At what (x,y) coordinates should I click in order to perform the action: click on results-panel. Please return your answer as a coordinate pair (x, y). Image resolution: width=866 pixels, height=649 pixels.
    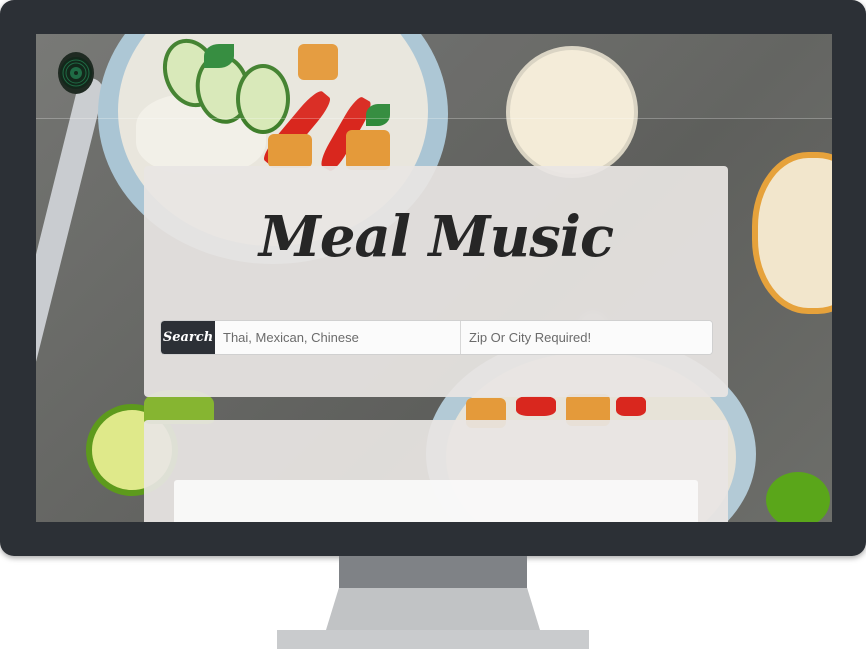
    Looking at the image, I should click on (436, 471).